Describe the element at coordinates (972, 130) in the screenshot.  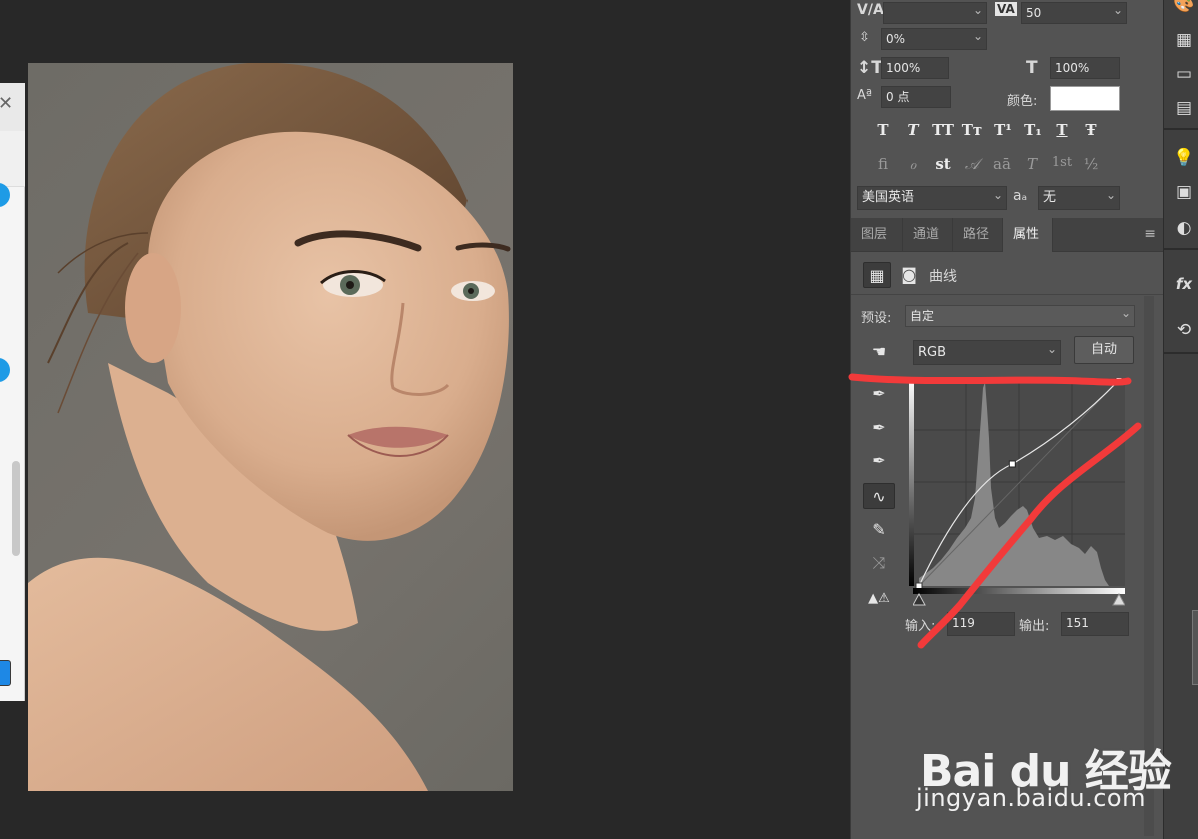
I see `small-caps-button: Tт` at that location.